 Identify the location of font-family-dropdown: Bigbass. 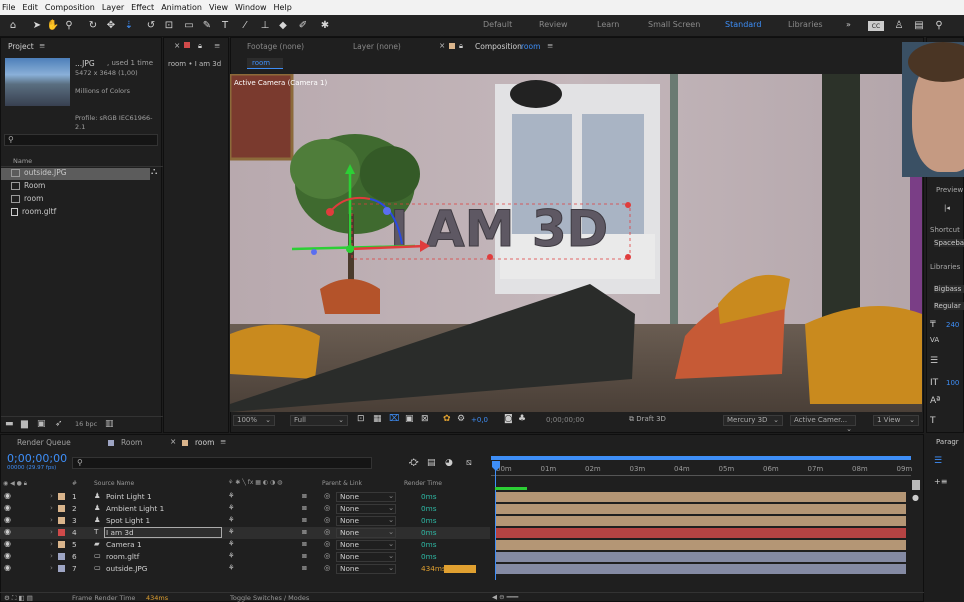
(949, 289).